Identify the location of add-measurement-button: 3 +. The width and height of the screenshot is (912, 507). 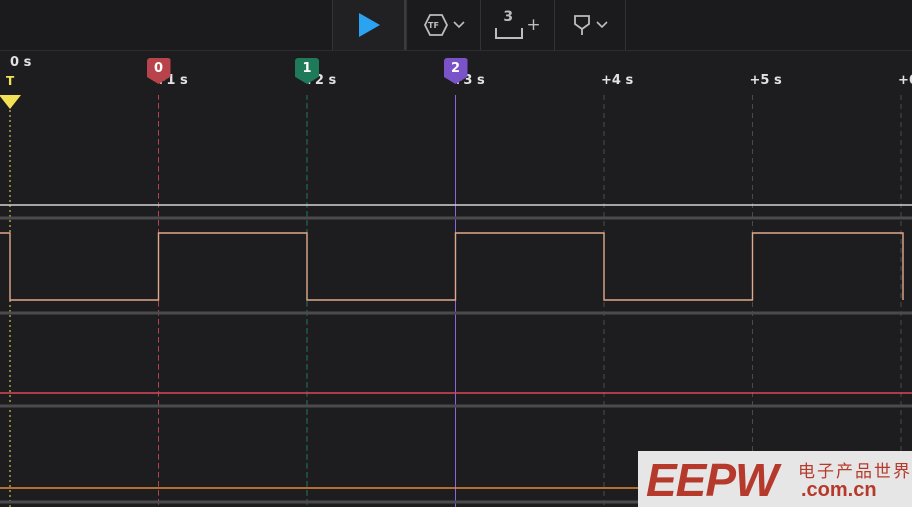
(517, 25).